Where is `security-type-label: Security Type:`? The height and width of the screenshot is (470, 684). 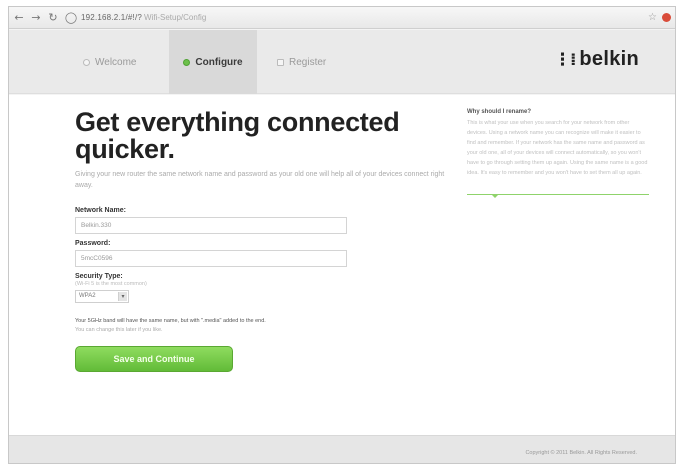 security-type-label: Security Type: is located at coordinates (99, 276).